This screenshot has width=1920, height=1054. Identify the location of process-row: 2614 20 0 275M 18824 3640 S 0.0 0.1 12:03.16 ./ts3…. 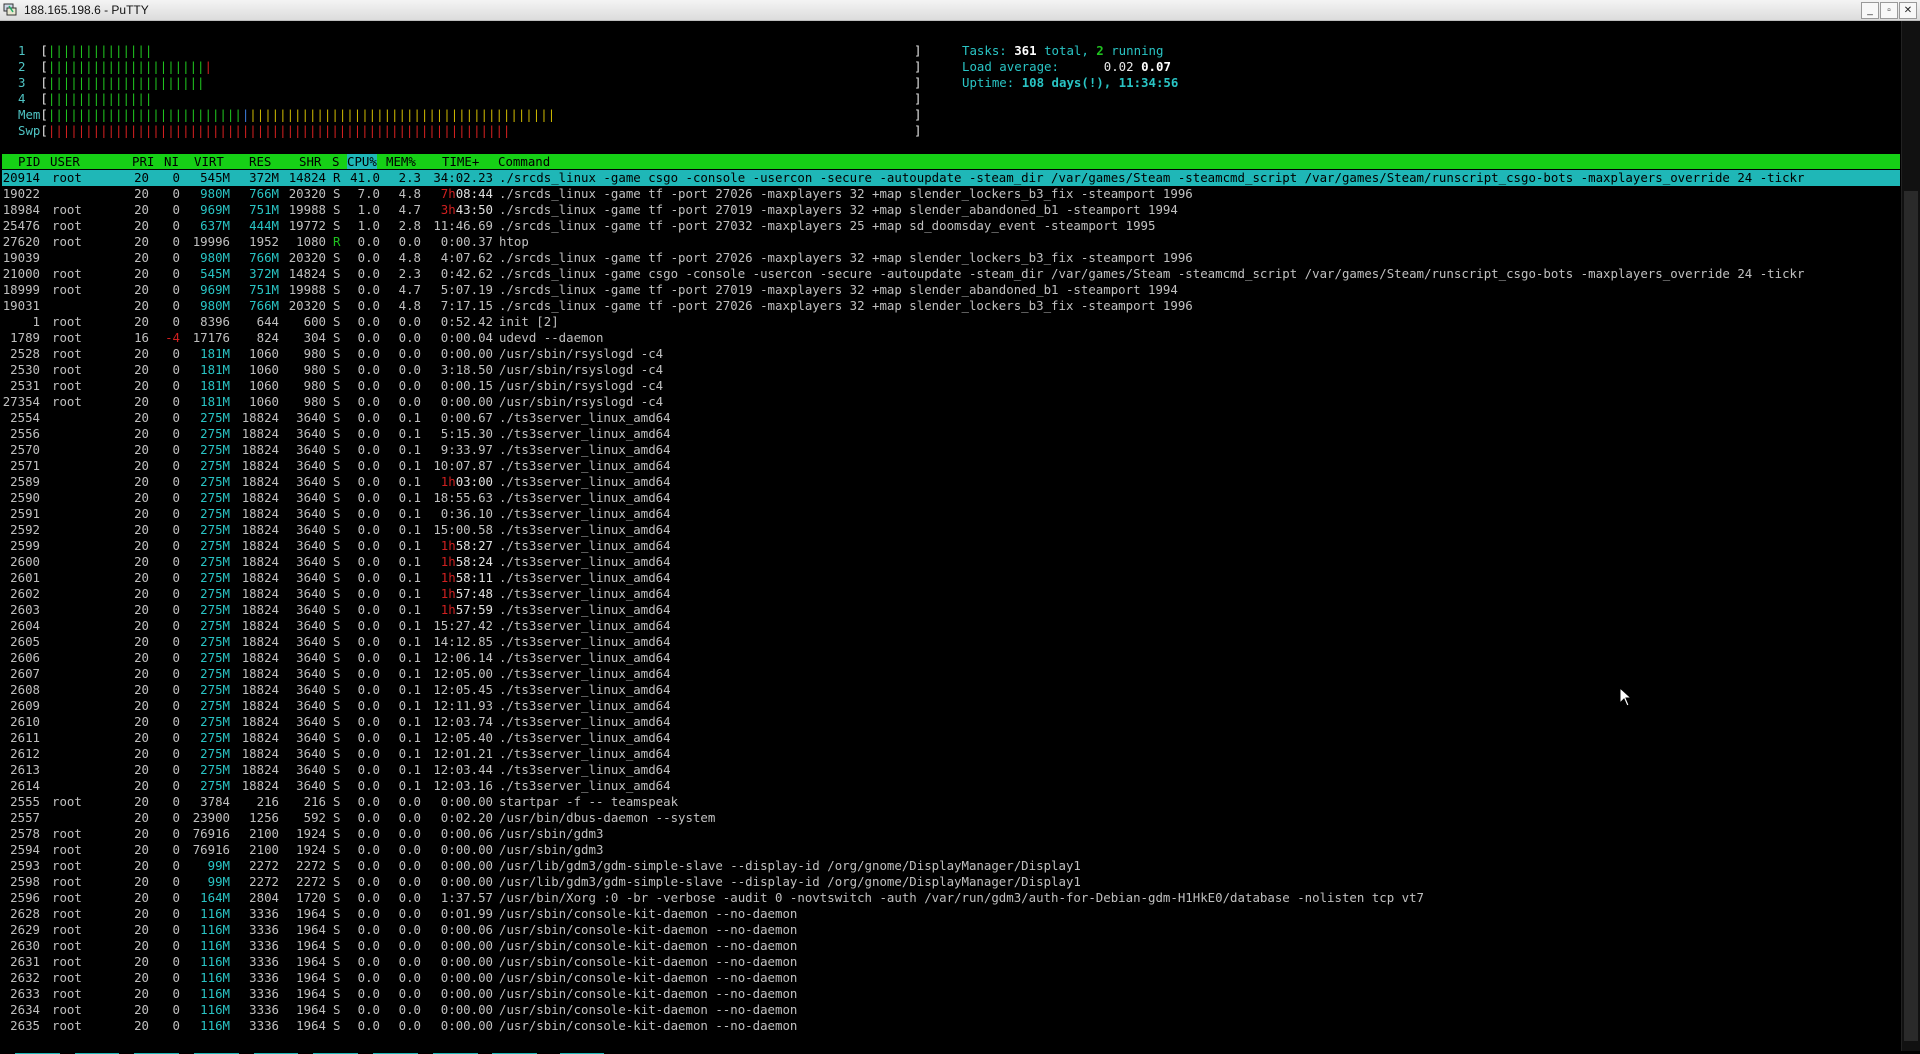
(951, 786).